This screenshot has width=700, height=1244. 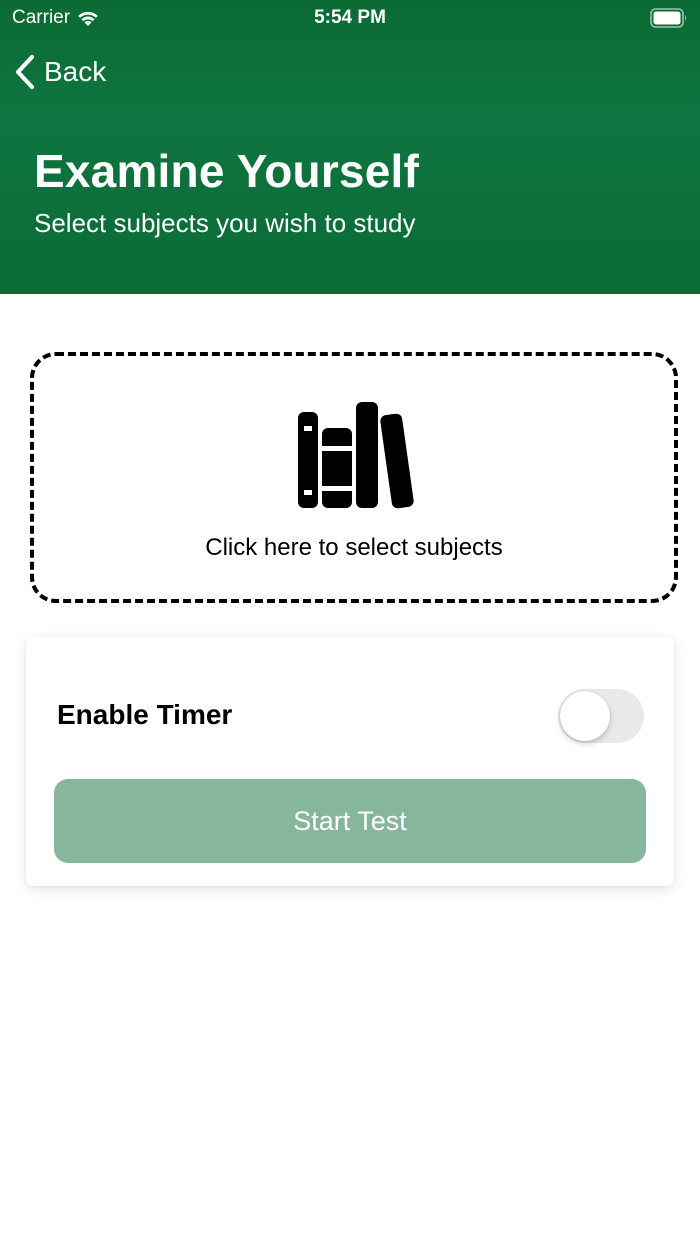 I want to click on timer-toggle, so click(x=601, y=716).